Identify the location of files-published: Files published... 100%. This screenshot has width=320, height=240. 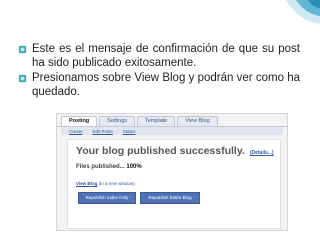
(109, 167).